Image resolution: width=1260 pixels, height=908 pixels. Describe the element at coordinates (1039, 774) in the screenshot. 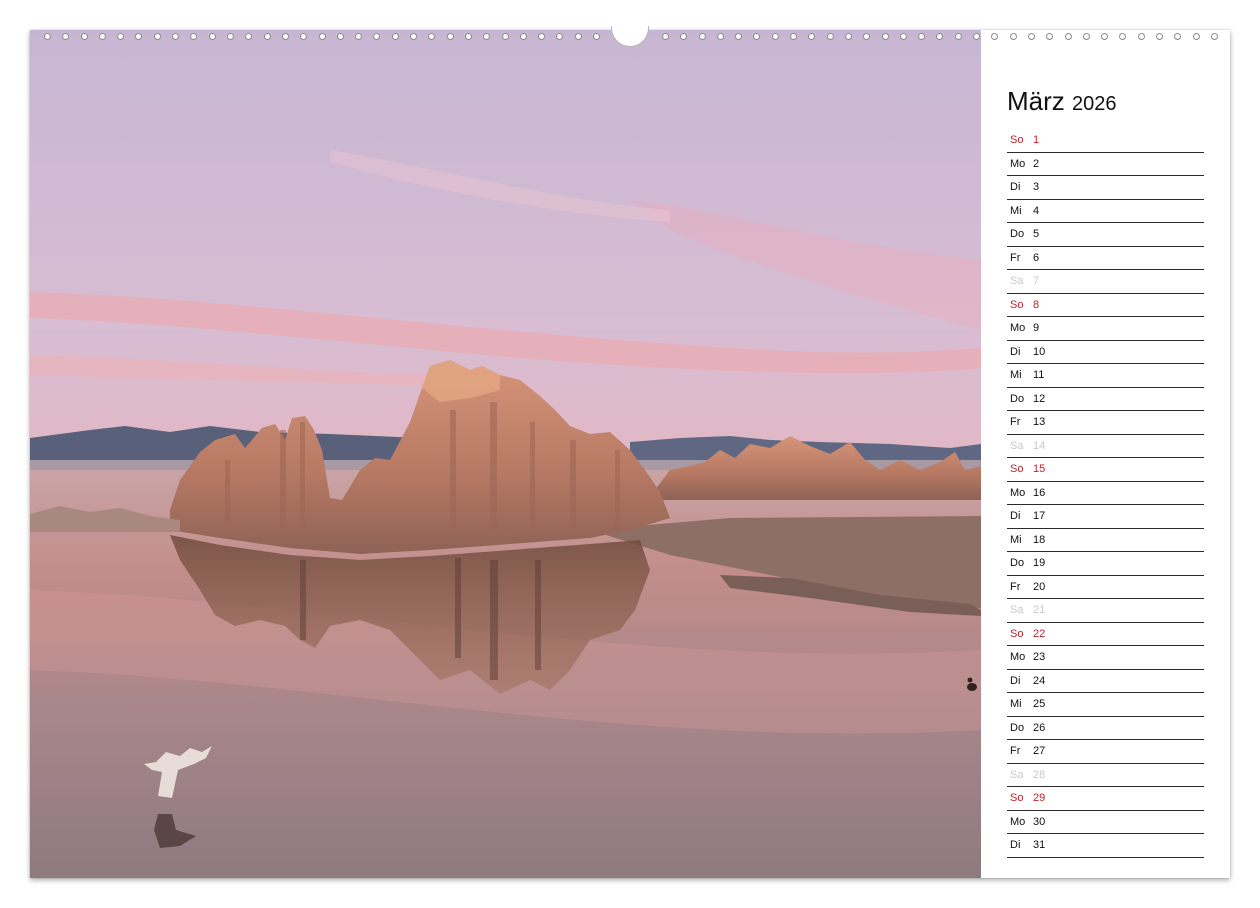

I see `day-number: 28` at that location.